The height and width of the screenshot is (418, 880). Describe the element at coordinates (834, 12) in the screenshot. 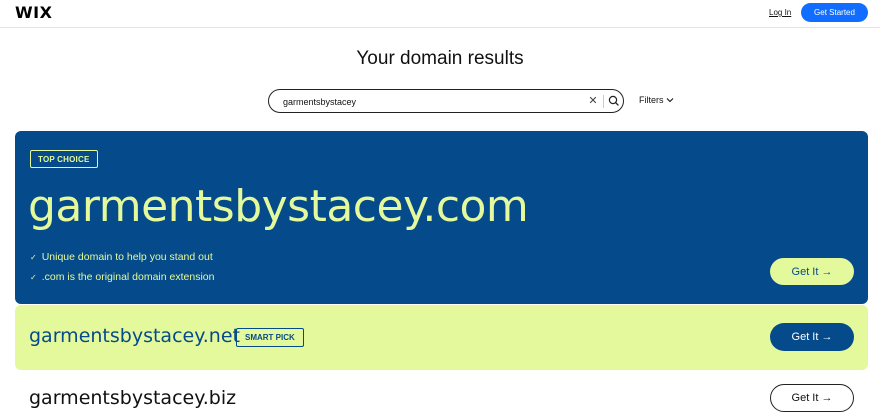

I see `get-started-button: Get Started` at that location.